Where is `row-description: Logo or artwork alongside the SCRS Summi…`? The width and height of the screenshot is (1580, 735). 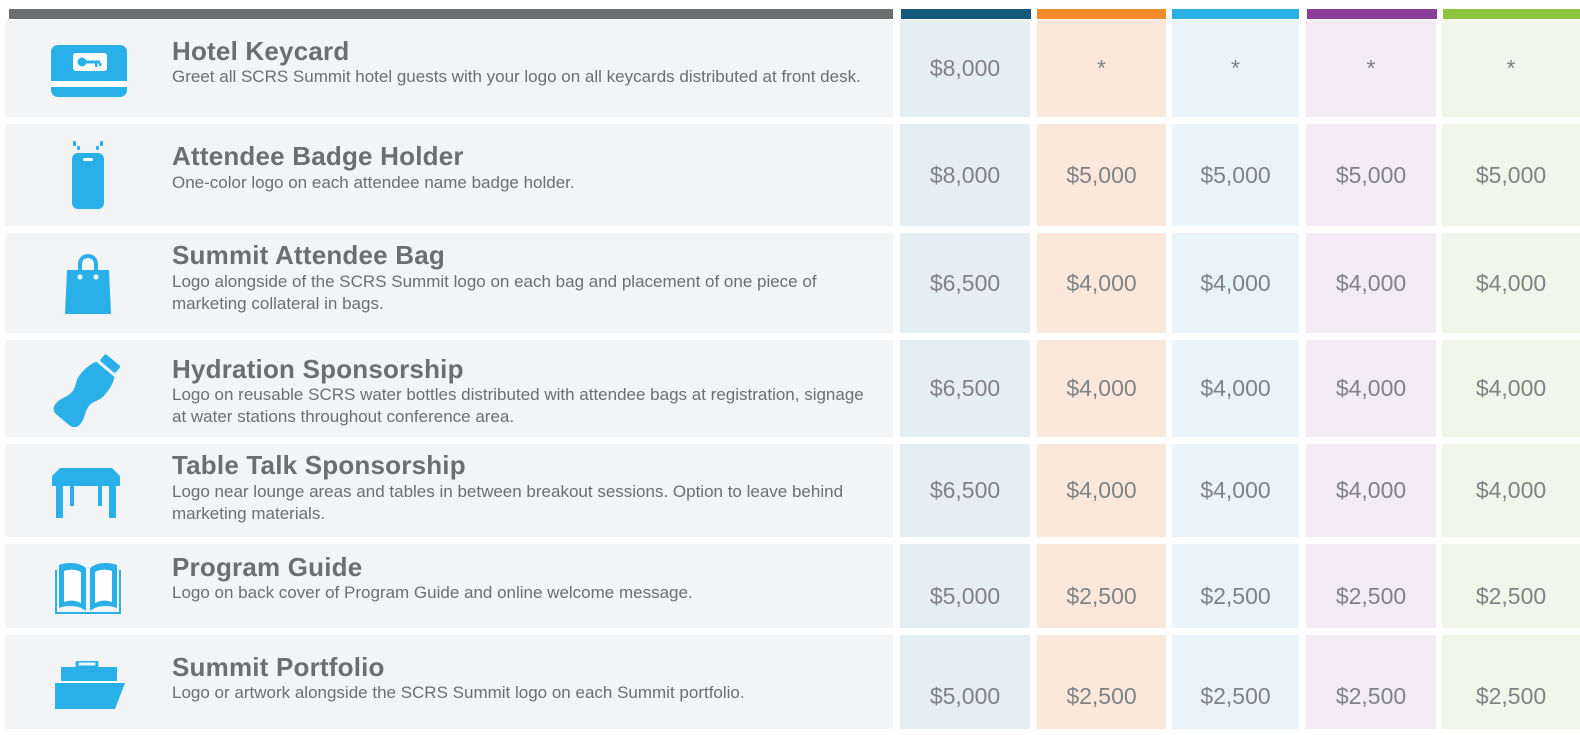 row-description: Logo or artwork alongside the SCRS Summi… is located at coordinates (458, 692).